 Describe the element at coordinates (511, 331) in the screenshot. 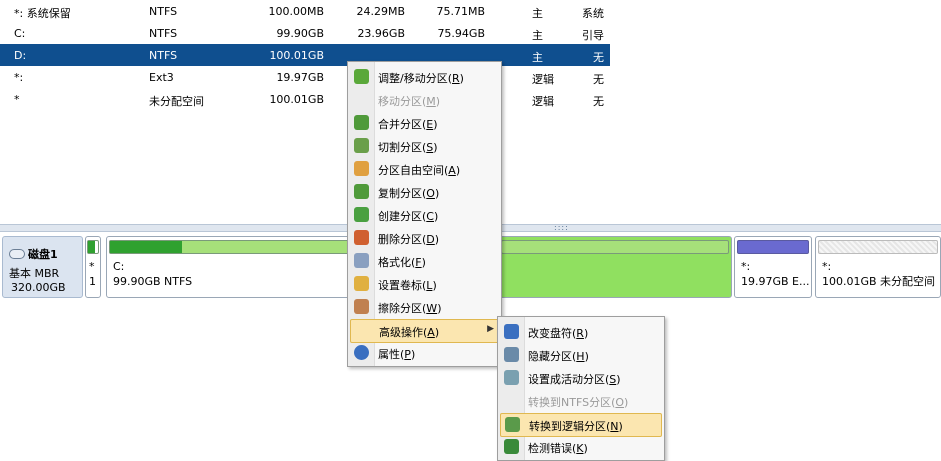

I see `change-letter-icon` at that location.